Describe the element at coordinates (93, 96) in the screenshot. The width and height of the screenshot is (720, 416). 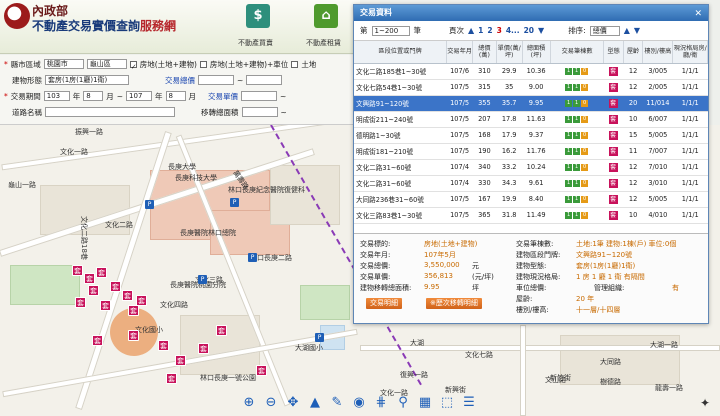
I see `from-month-select: 8` at that location.